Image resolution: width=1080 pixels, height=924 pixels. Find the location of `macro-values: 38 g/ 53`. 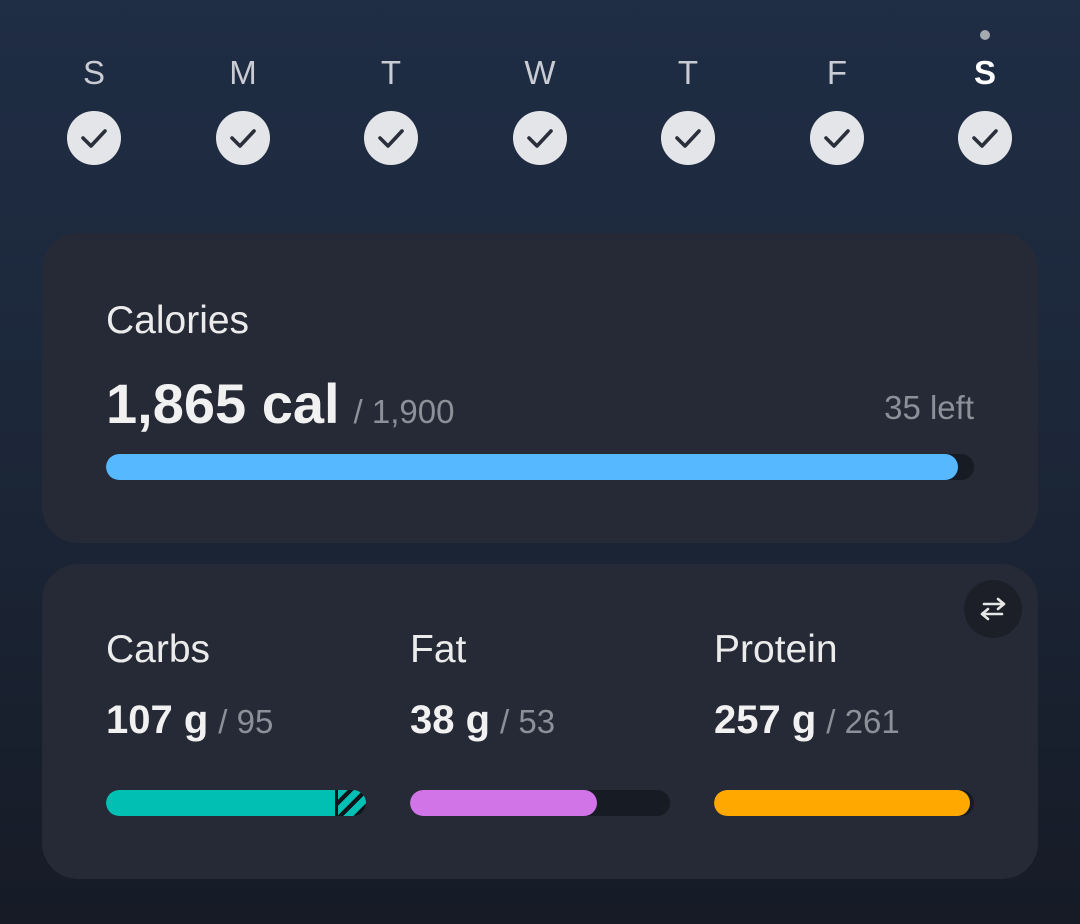

macro-values: 38 g/ 53 is located at coordinates (540, 720).